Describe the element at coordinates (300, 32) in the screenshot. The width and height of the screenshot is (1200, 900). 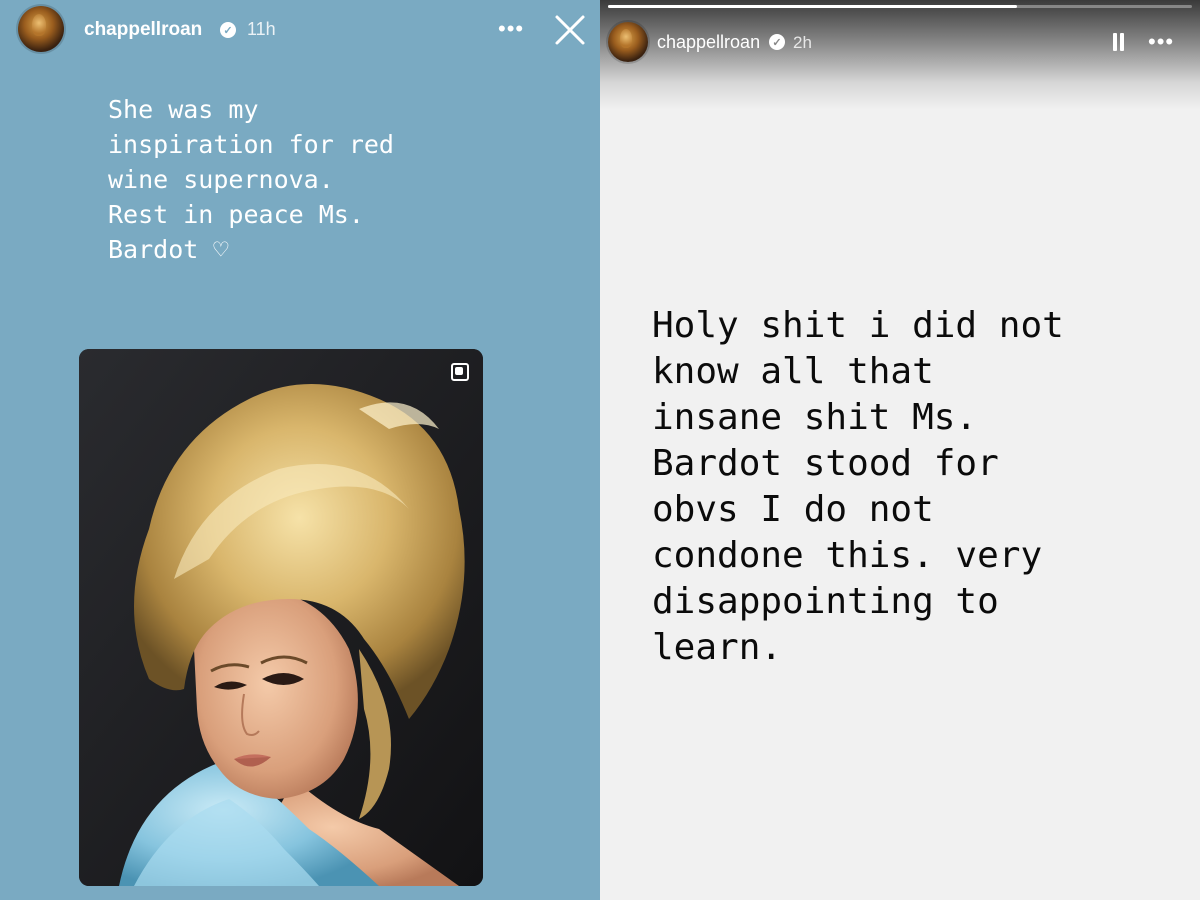
I see `story-header: chappellroan ✓ 11h •••` at that location.